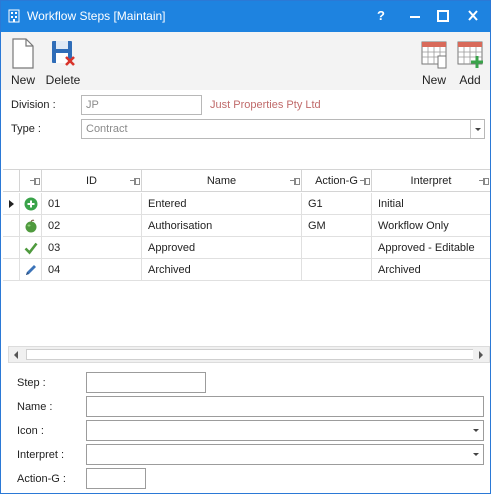 Image resolution: width=491 pixels, height=494 pixels. What do you see at coordinates (35, 407) in the screenshot?
I see `name-label: Name :` at bounding box center [35, 407].